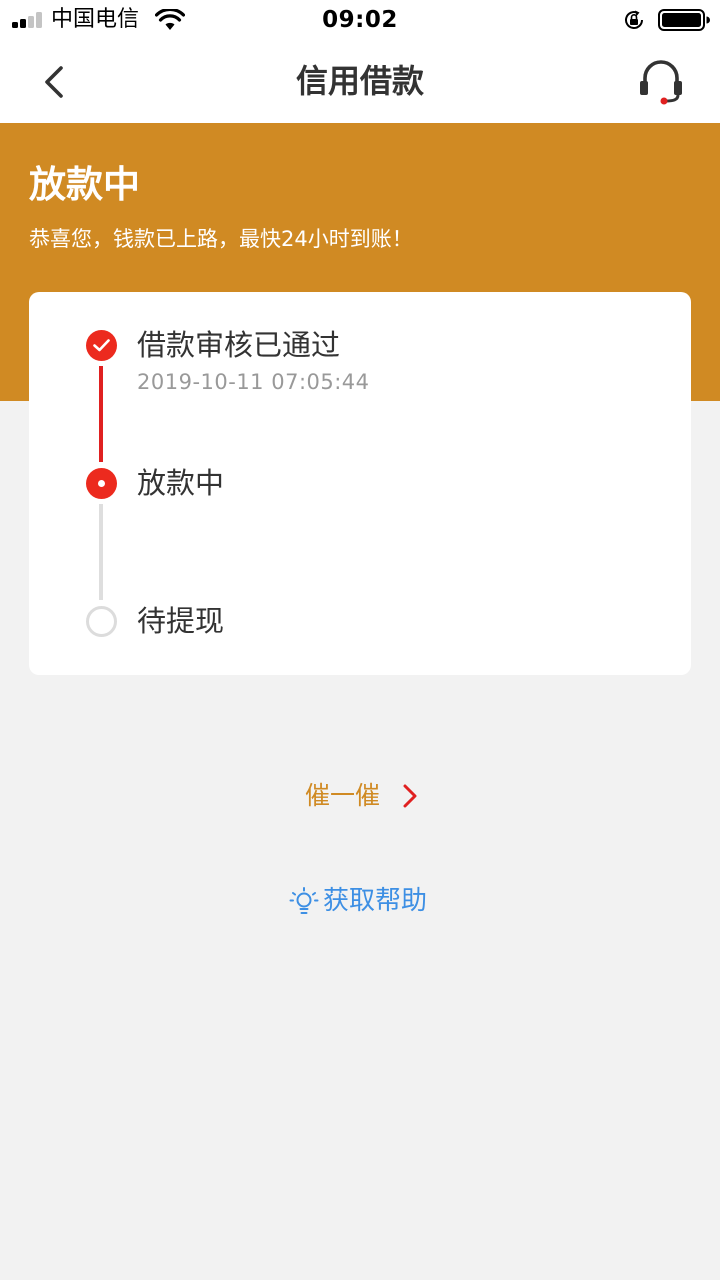 The height and width of the screenshot is (1280, 720). Describe the element at coordinates (221, 239) in the screenshot. I see `loan-status-subtitle: 恭喜您，钱款已上路，最快24小时到账！` at that location.